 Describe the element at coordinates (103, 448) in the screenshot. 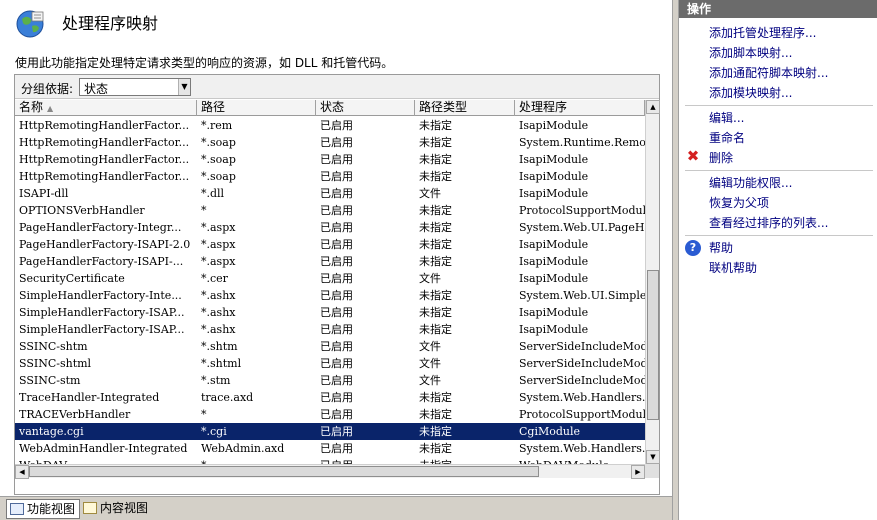

I see `table-cell: WebAdminHandler-Integrated` at that location.